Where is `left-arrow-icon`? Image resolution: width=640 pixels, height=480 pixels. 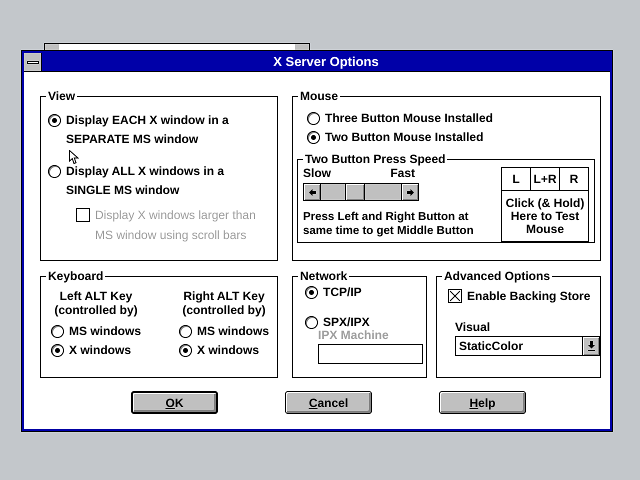
left-arrow-icon is located at coordinates (312, 192).